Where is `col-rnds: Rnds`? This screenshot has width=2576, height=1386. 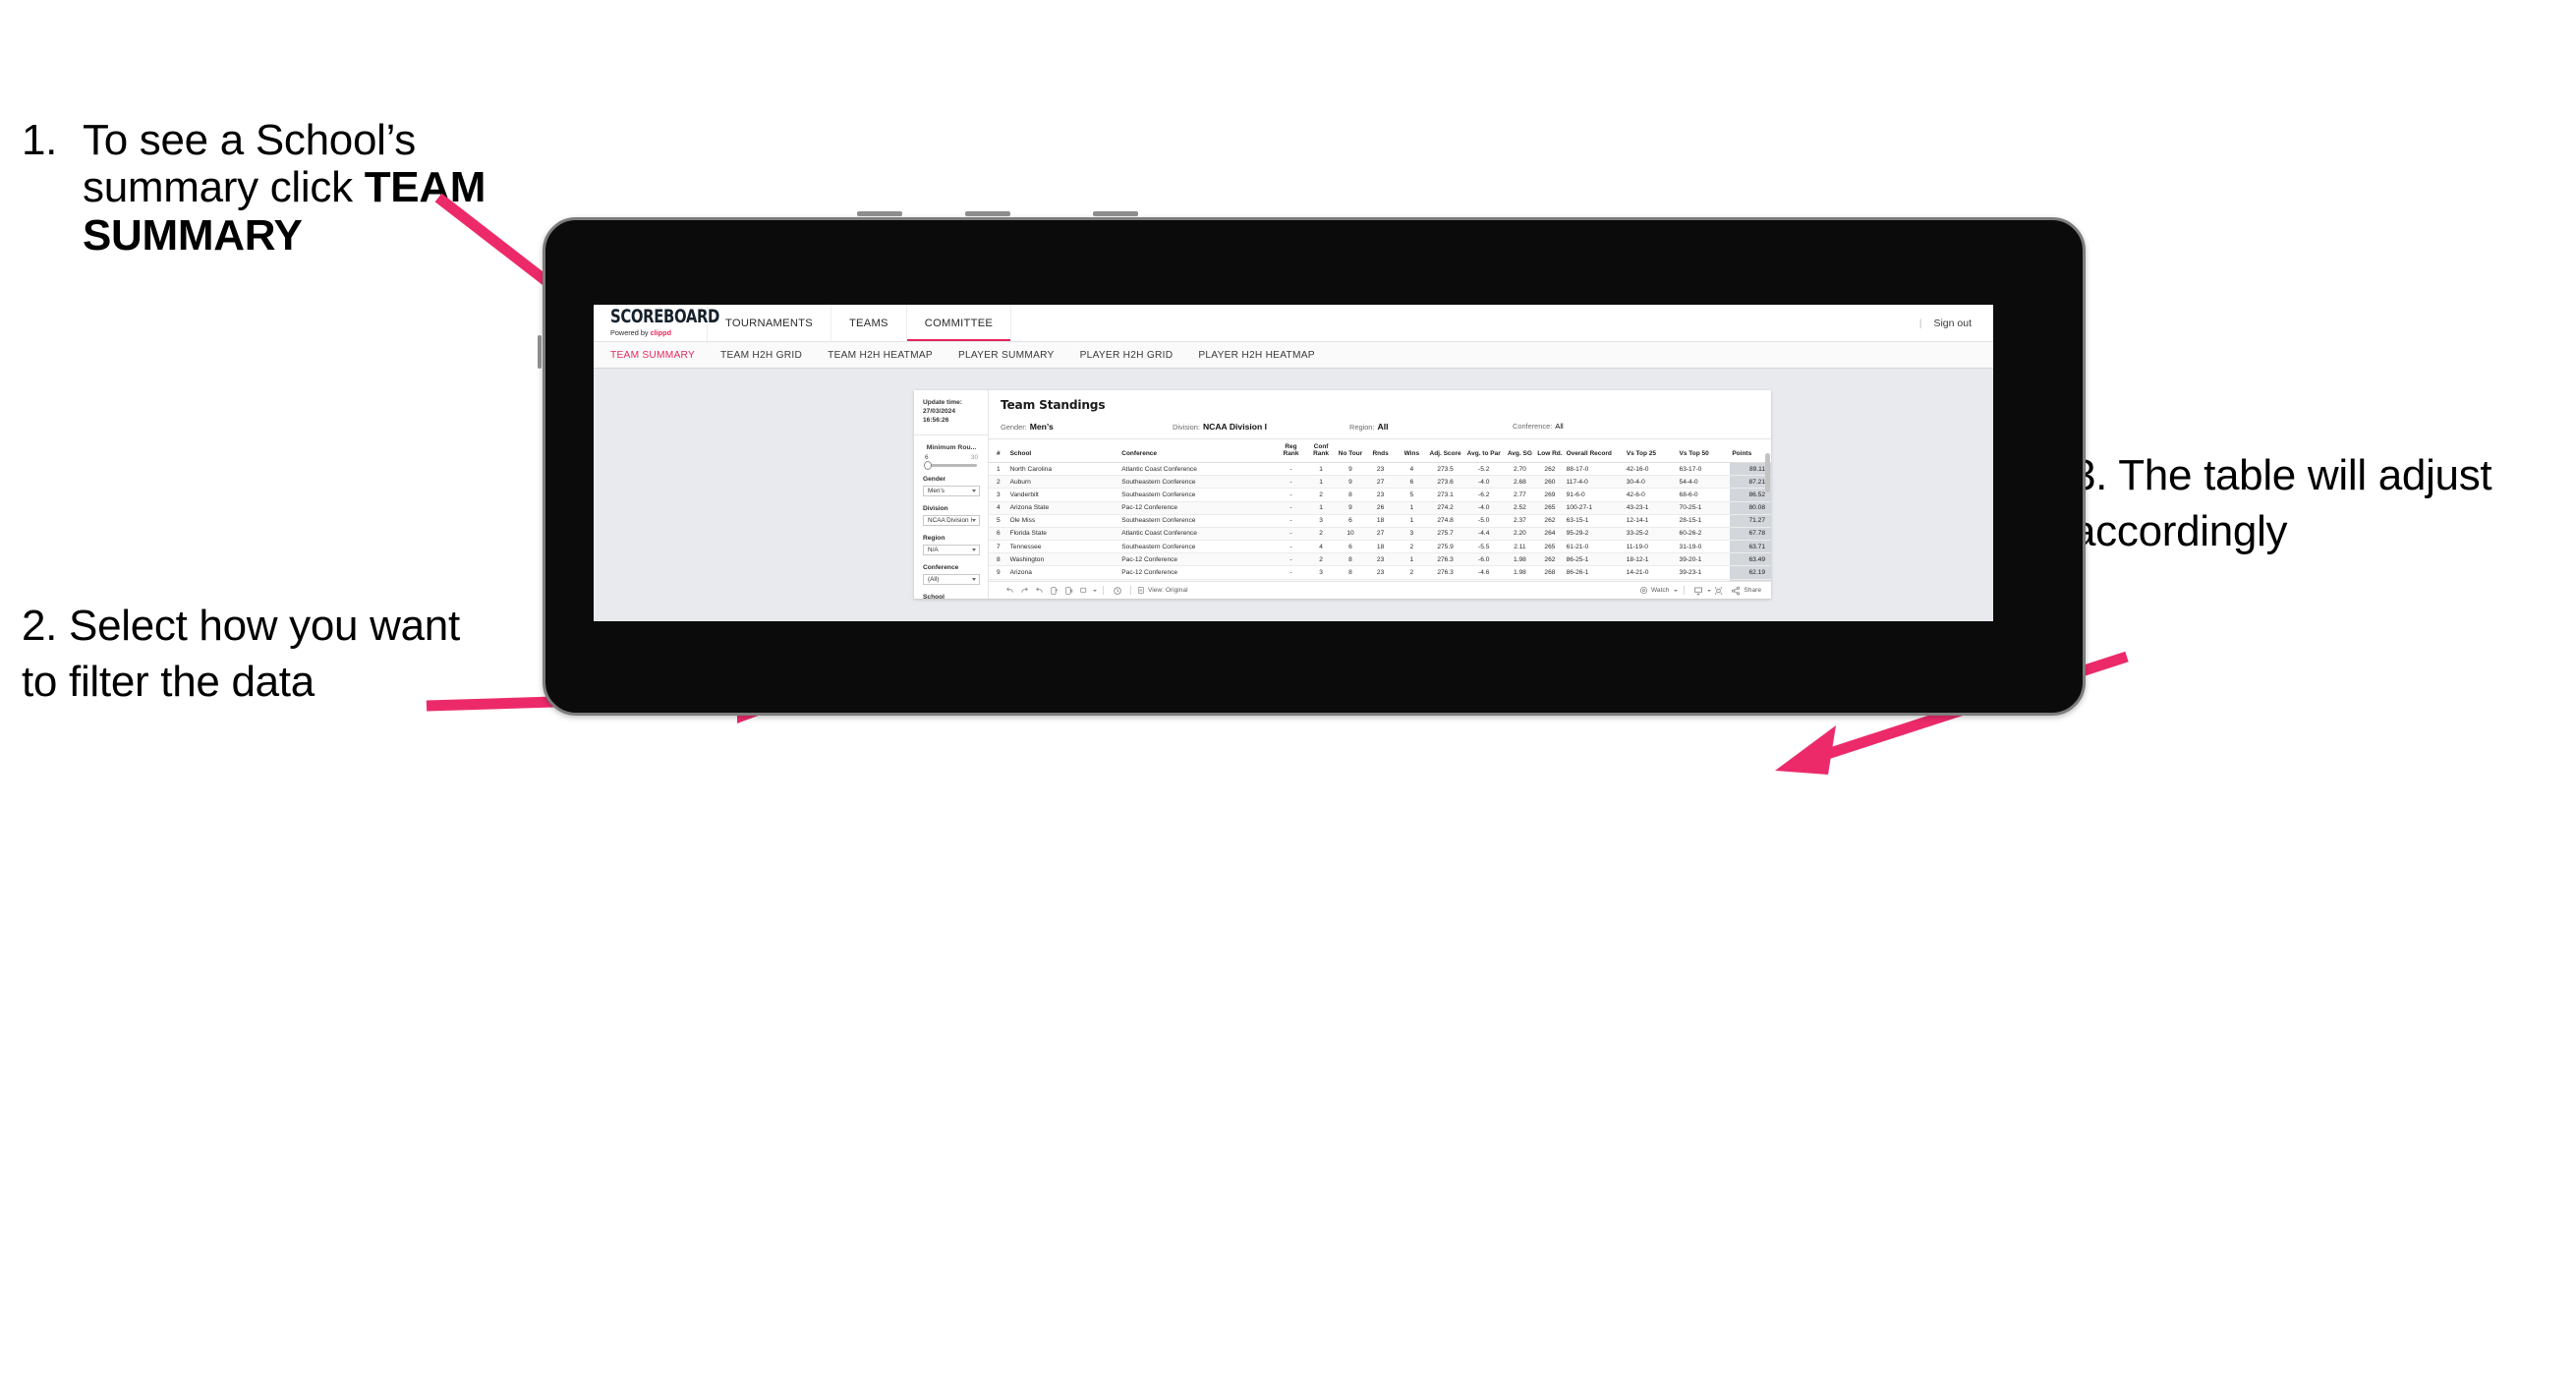
col-rnds: Rnds is located at coordinates (1381, 451).